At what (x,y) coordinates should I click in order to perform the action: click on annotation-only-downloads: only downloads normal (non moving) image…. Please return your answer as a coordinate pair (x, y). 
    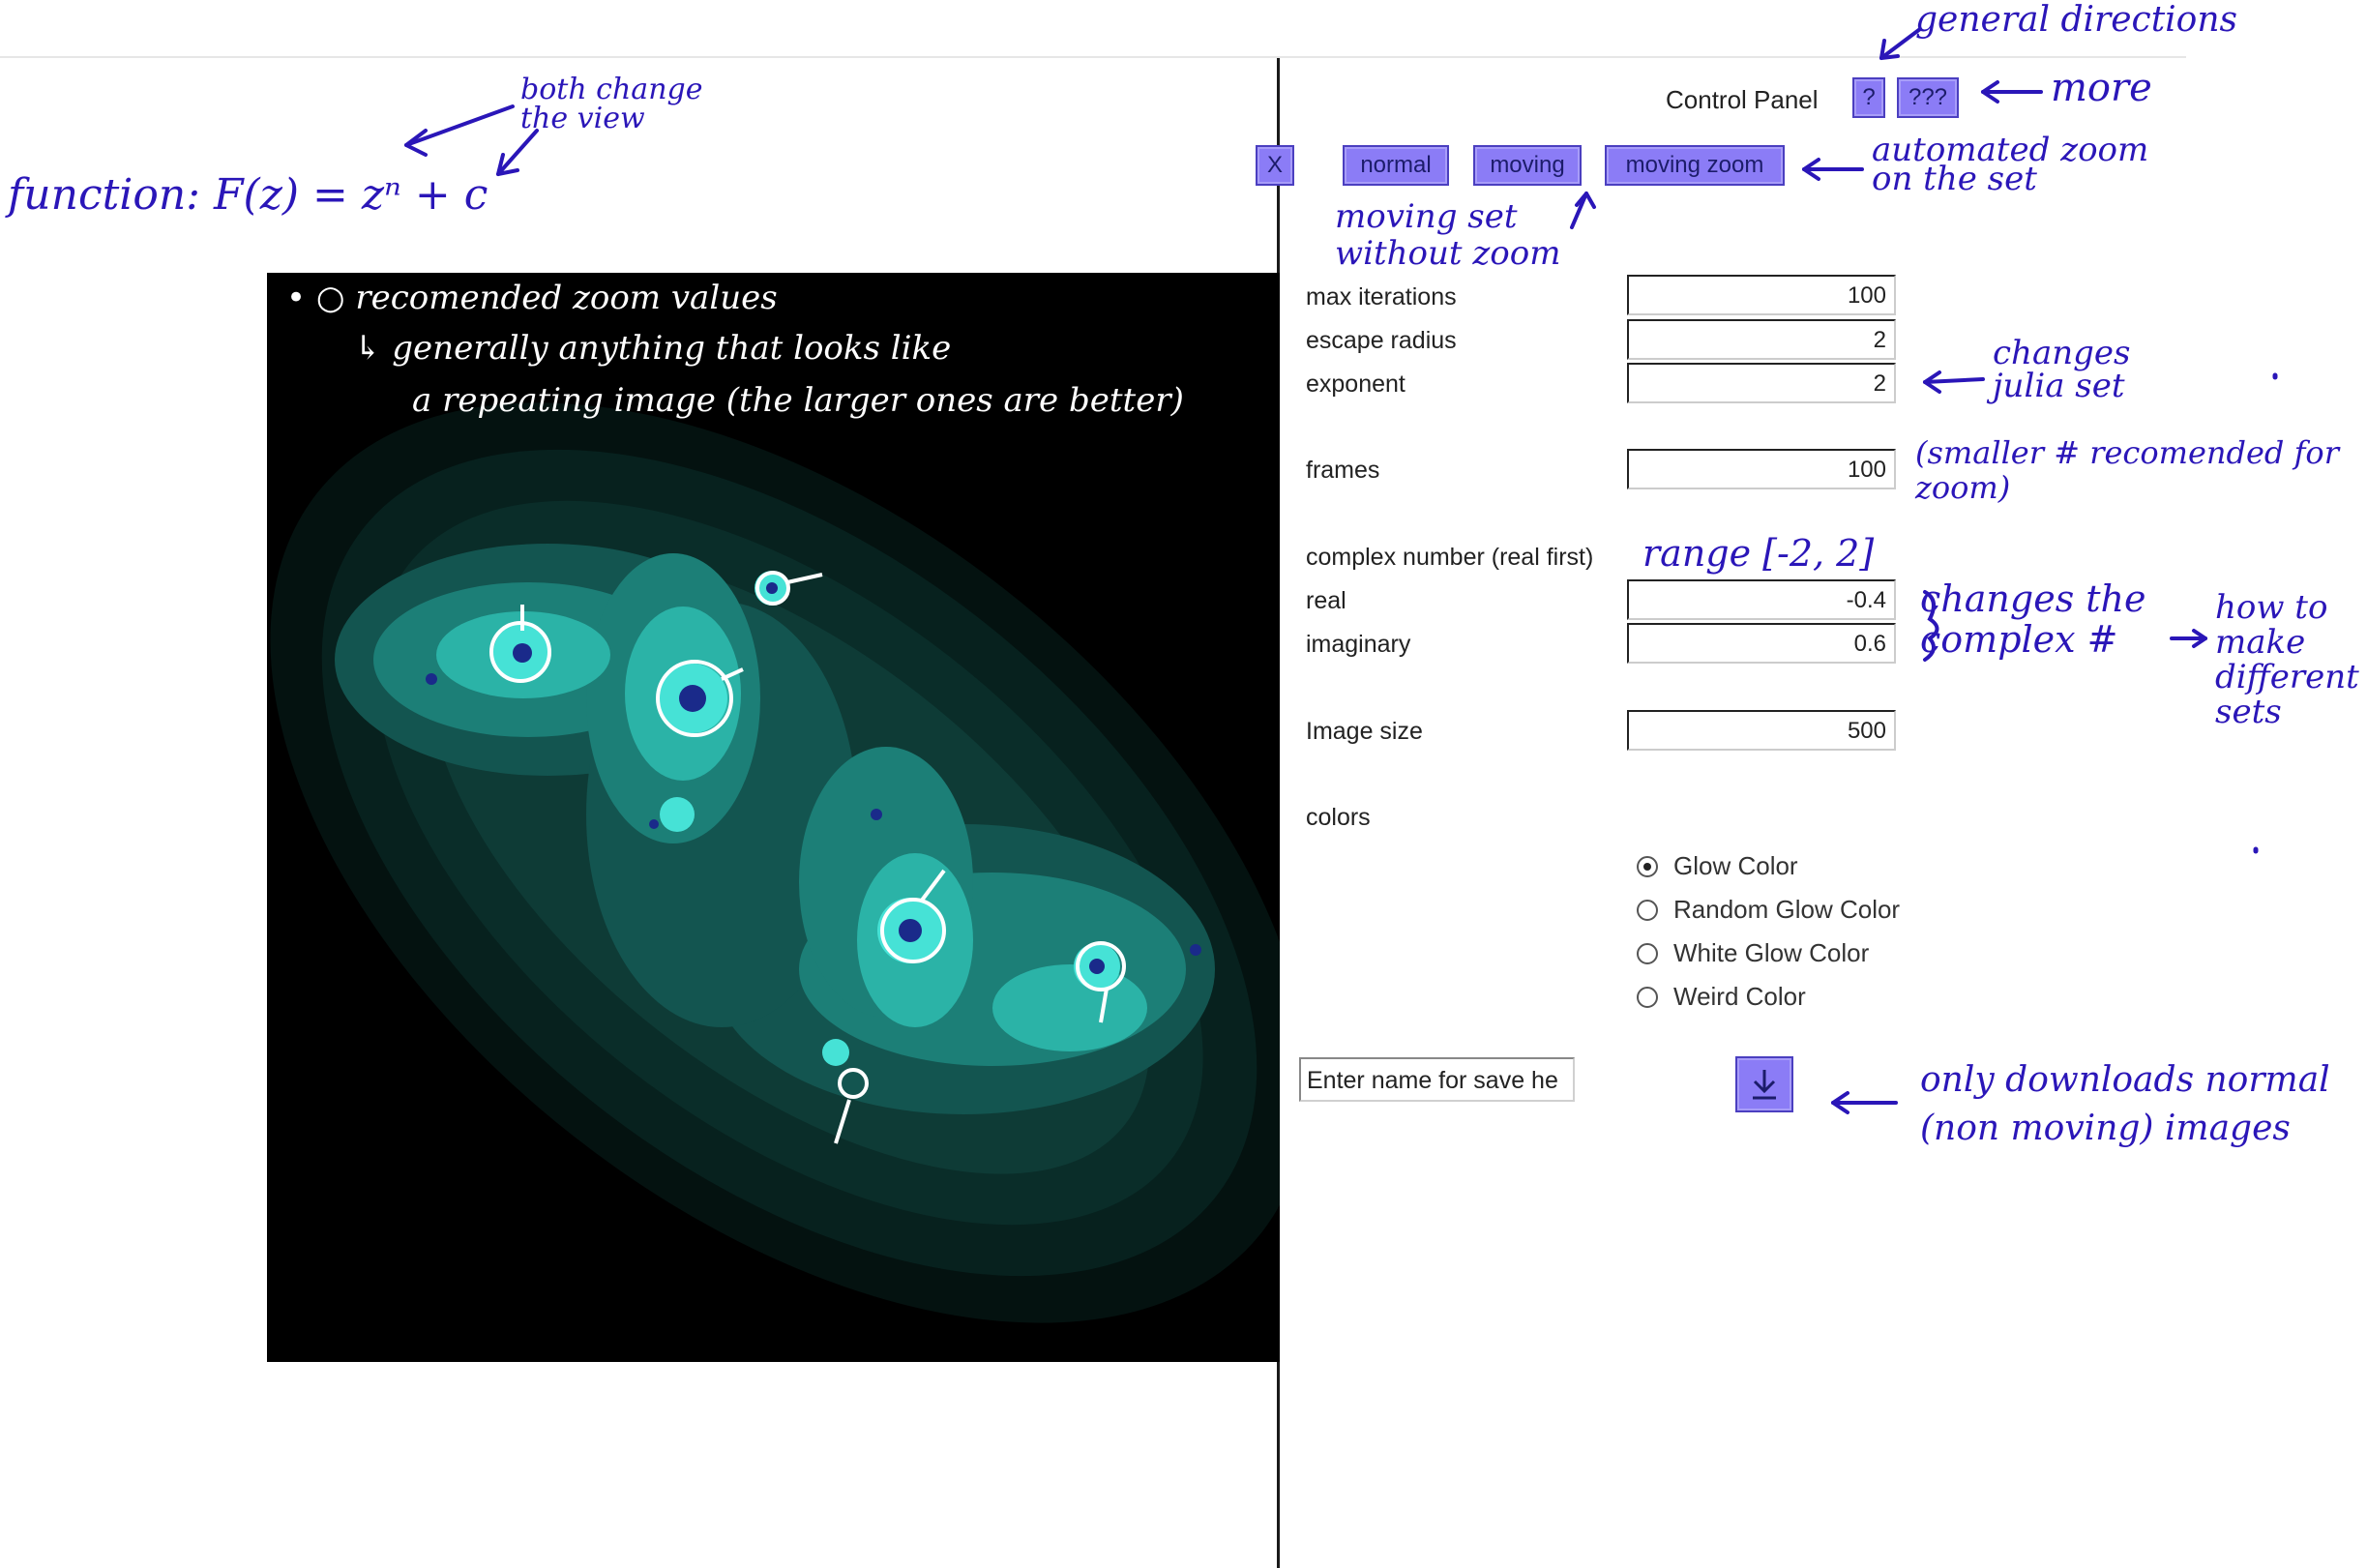
    Looking at the image, I should click on (2125, 1104).